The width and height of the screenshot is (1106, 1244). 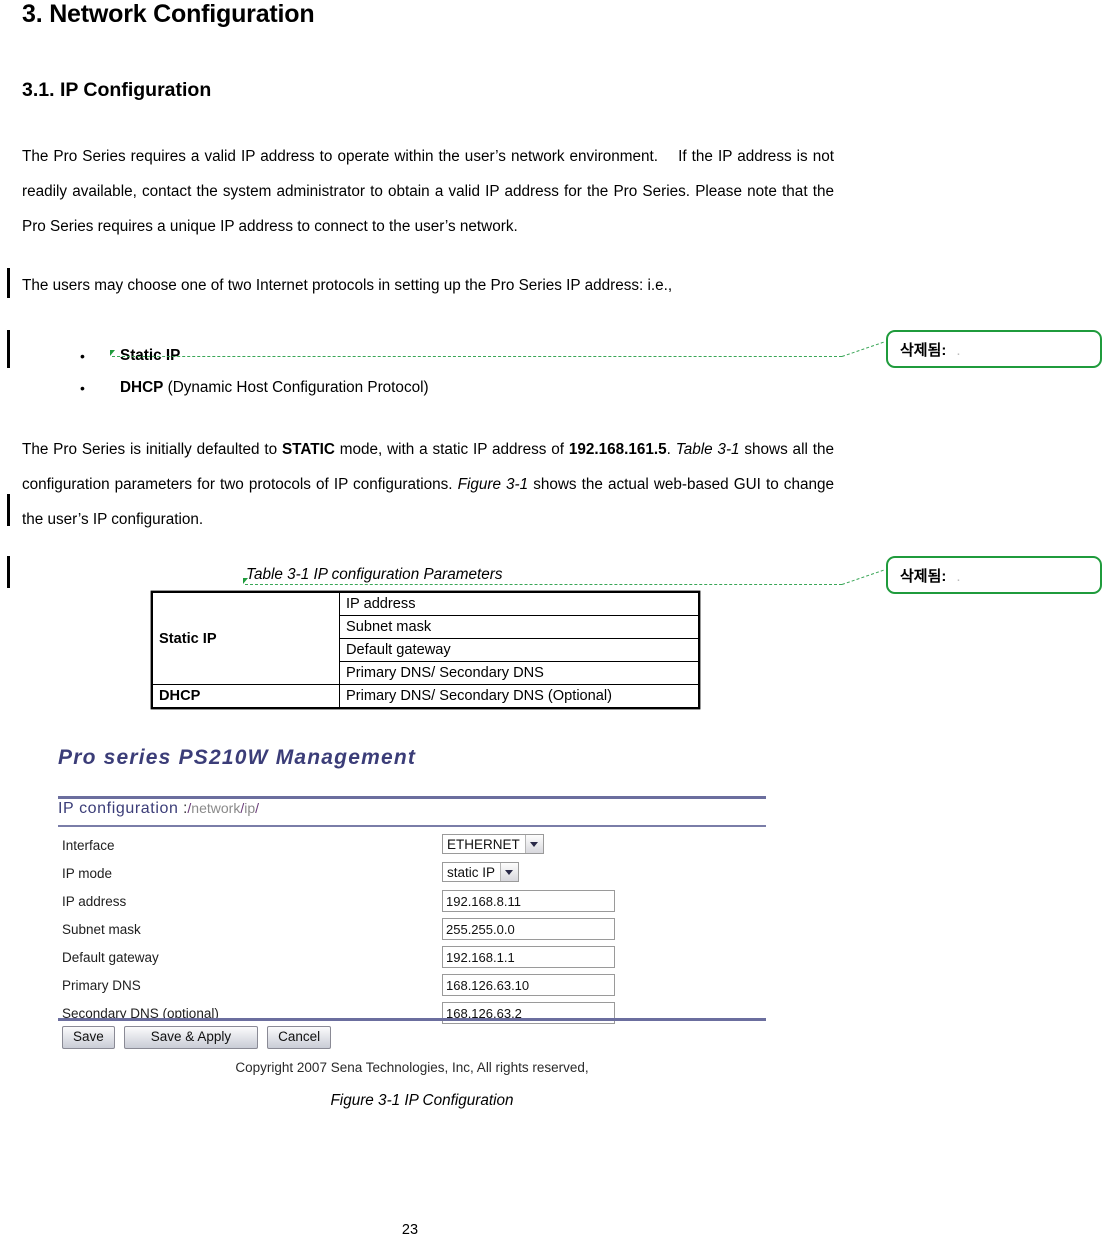 I want to click on text-bold-static: STATIC, so click(x=308, y=449).